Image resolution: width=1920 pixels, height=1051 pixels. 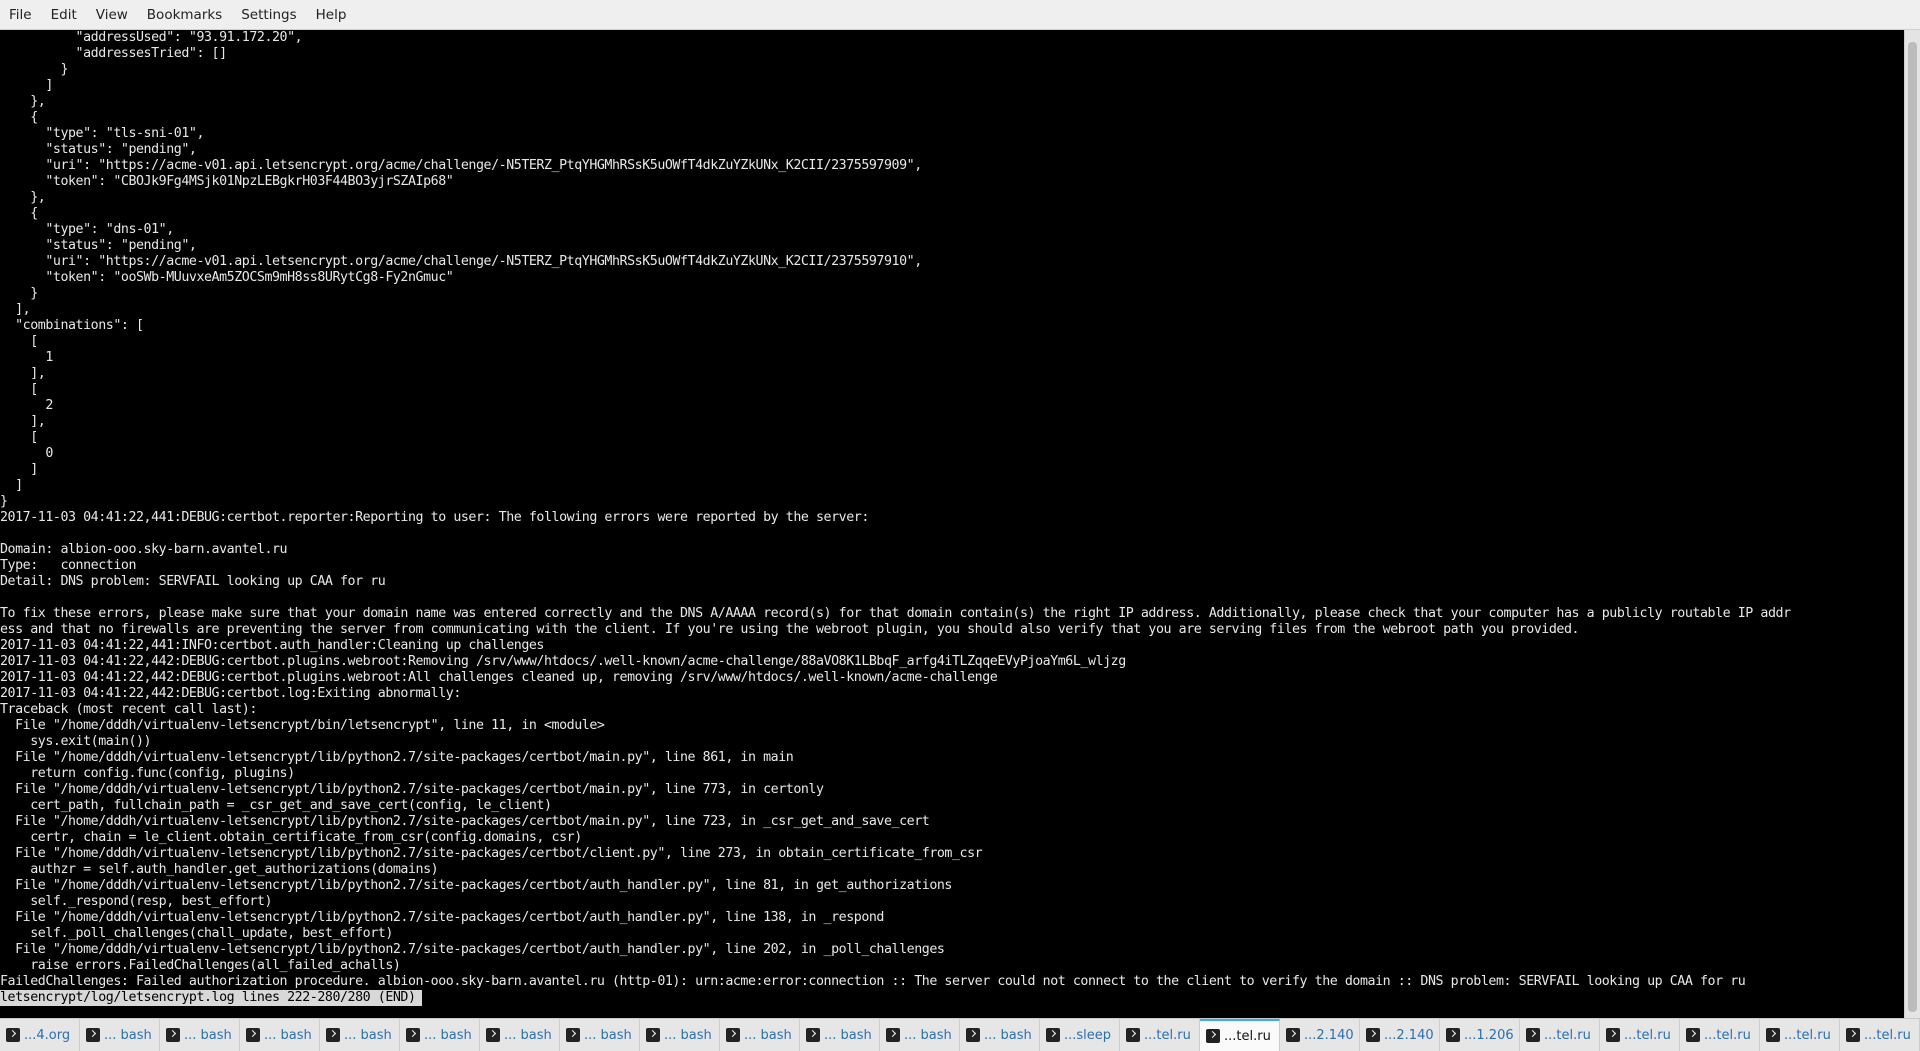 I want to click on scrollbar-thumb, so click(x=1912, y=527).